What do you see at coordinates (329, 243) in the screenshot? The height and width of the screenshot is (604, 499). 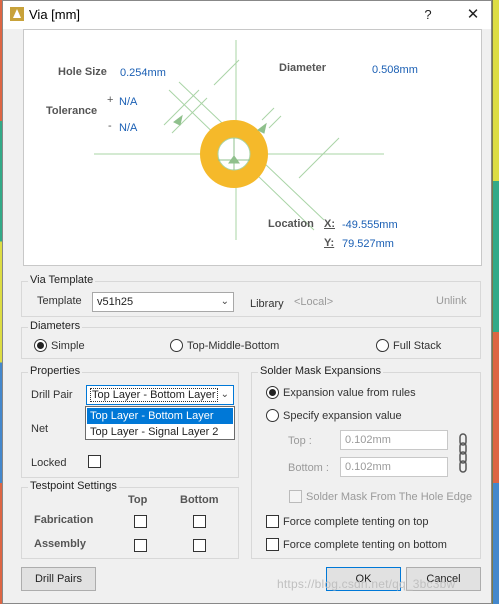 I see `y-label: Y:` at bounding box center [329, 243].